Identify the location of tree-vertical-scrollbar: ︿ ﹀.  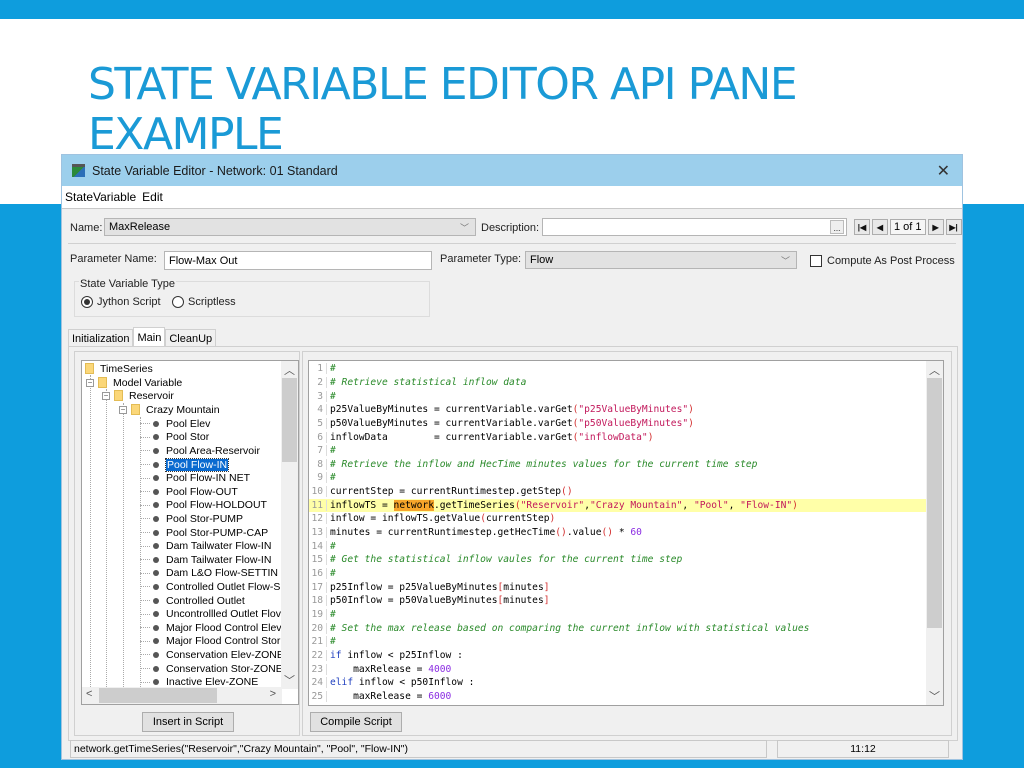
(289, 525).